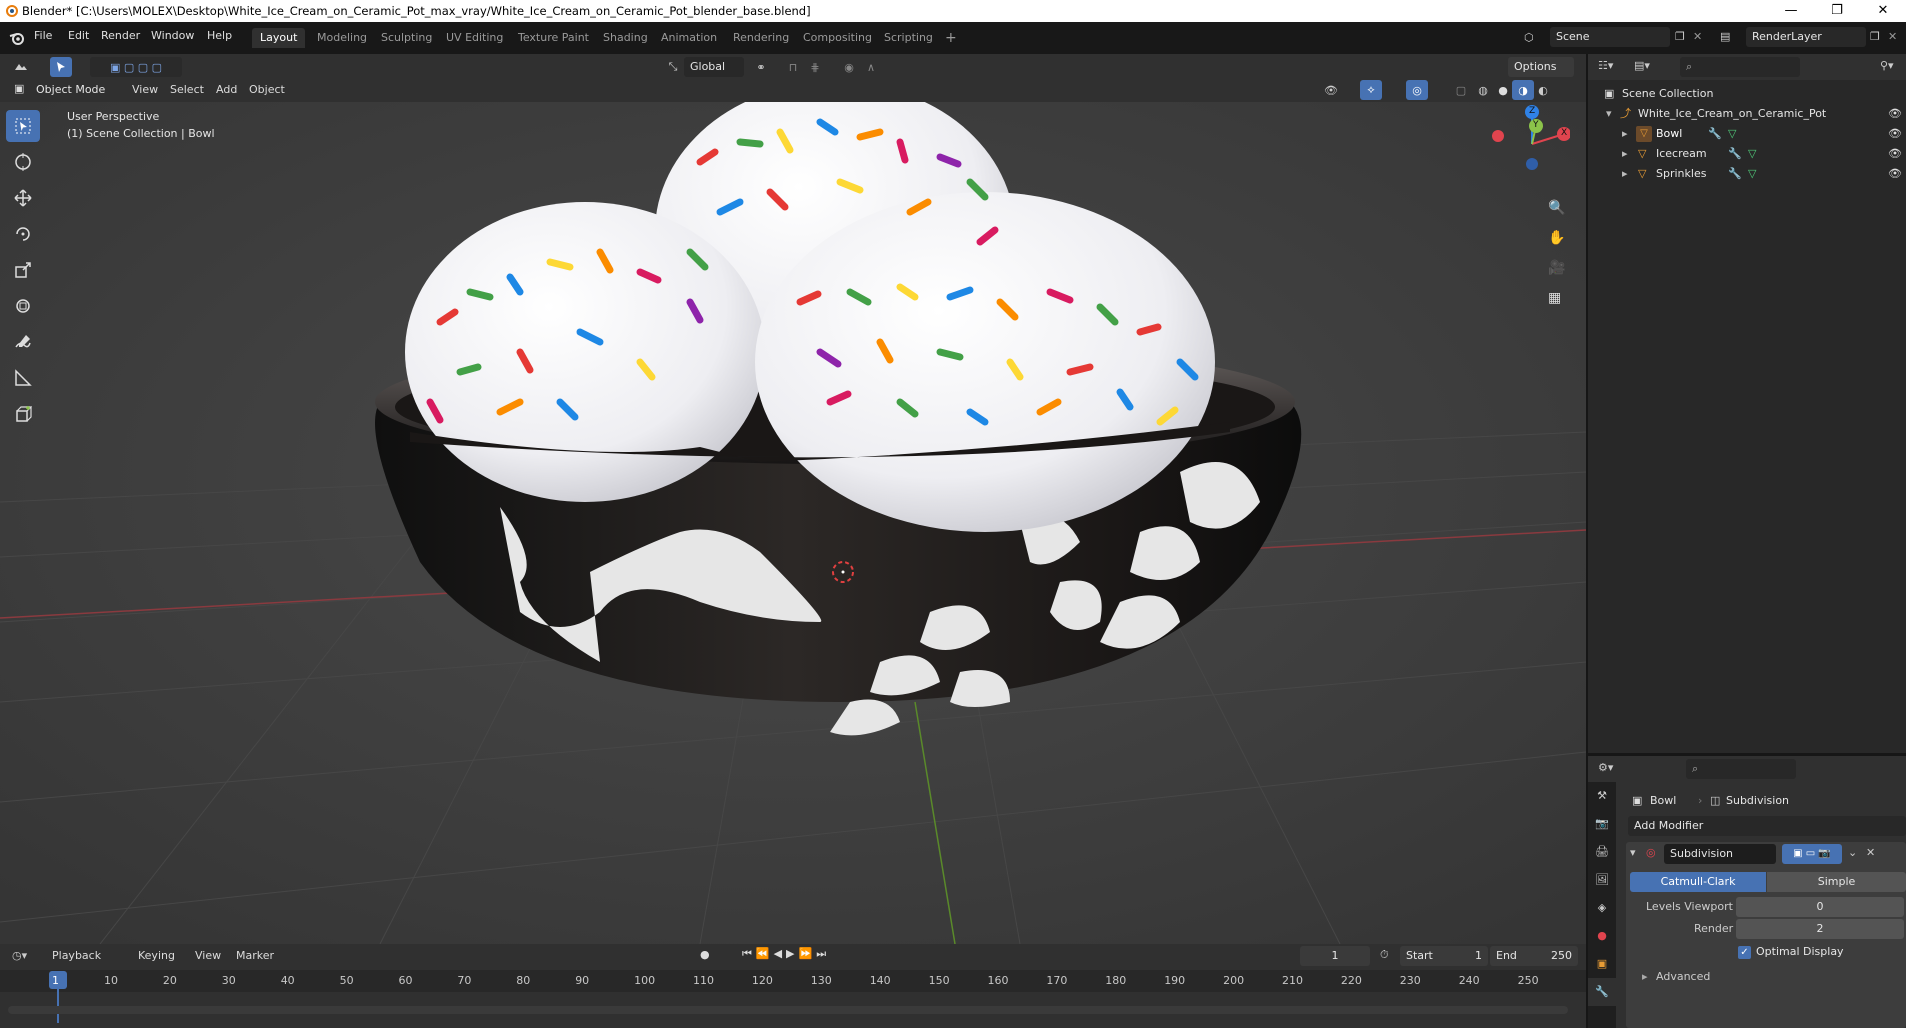 The image size is (1906, 1028). Describe the element at coordinates (837, 38) in the screenshot. I see `tab-compositing: Compositing` at that location.